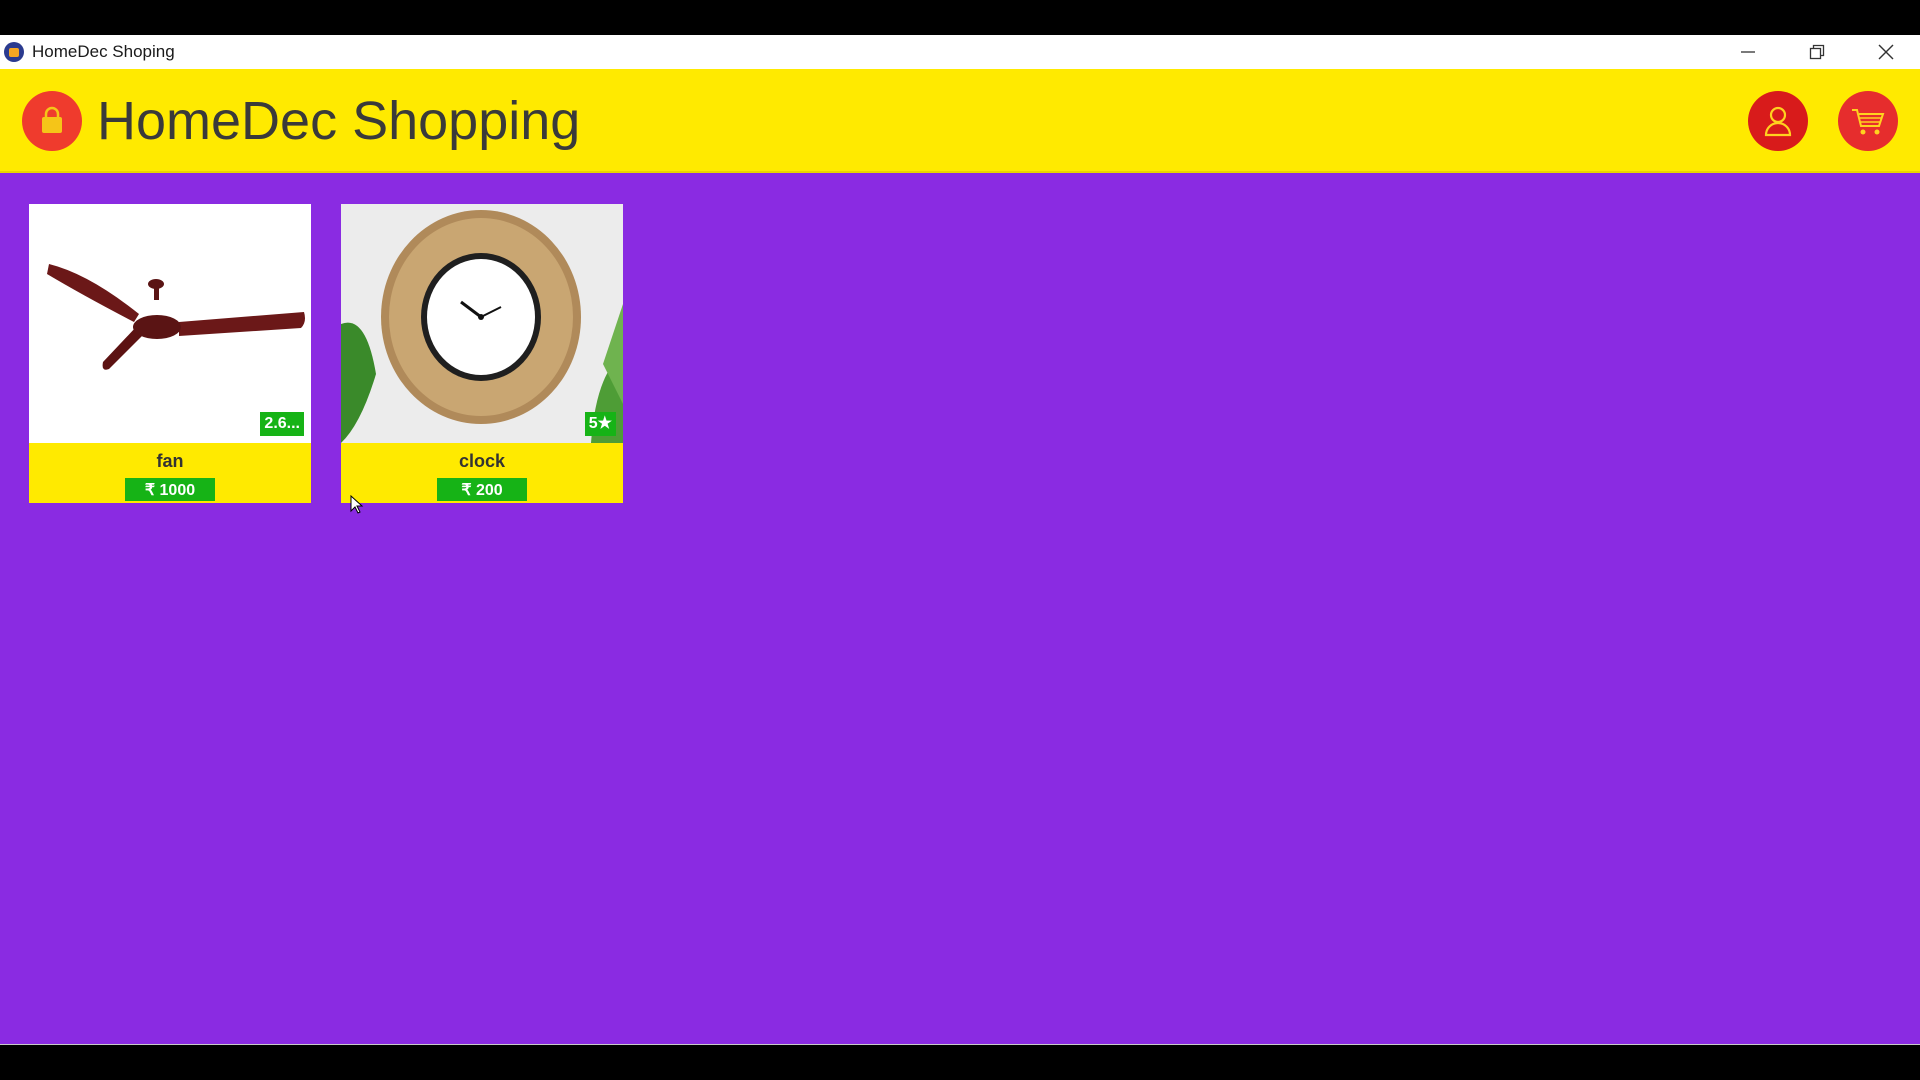 The width and height of the screenshot is (1920, 1080). I want to click on restore-button, so click(1816, 52).